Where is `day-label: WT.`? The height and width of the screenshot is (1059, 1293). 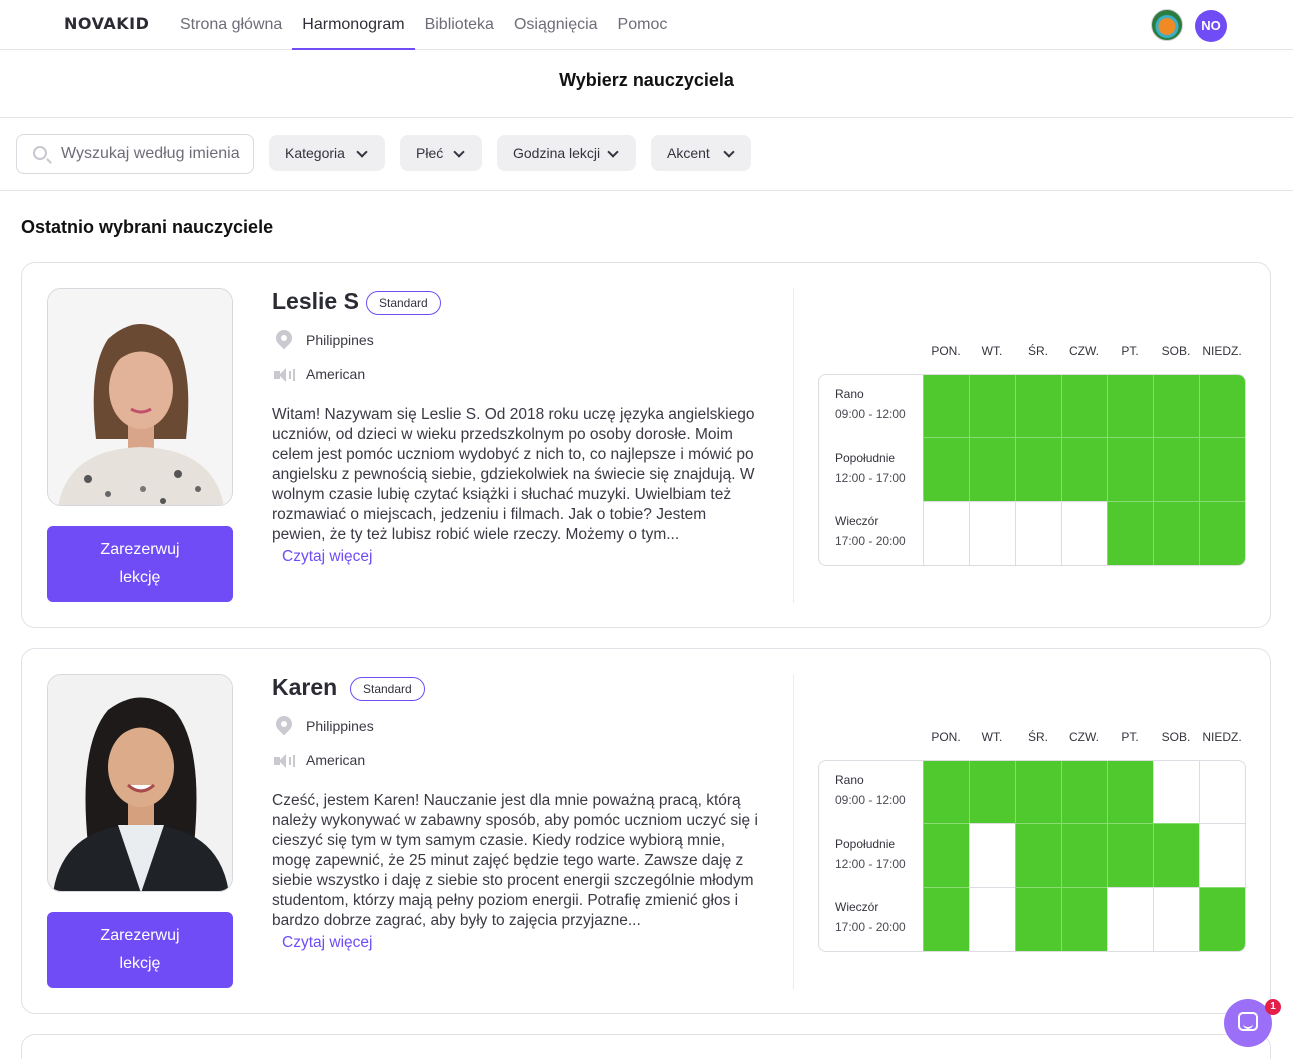 day-label: WT. is located at coordinates (992, 737).